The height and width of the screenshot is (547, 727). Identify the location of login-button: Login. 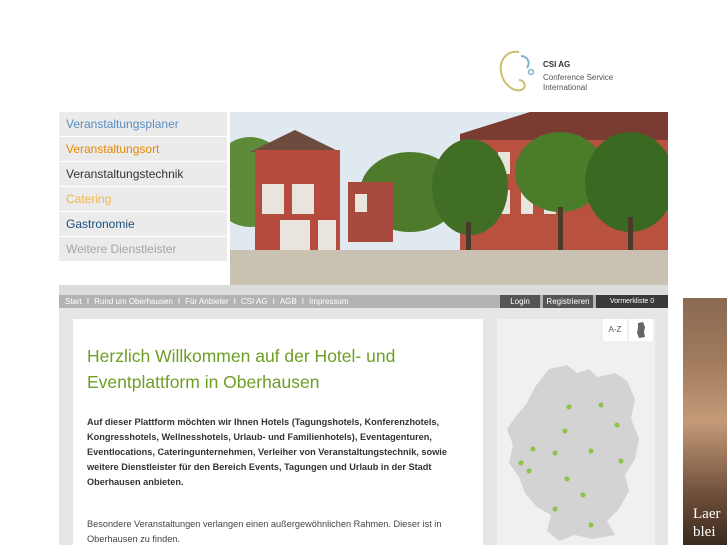
(520, 301).